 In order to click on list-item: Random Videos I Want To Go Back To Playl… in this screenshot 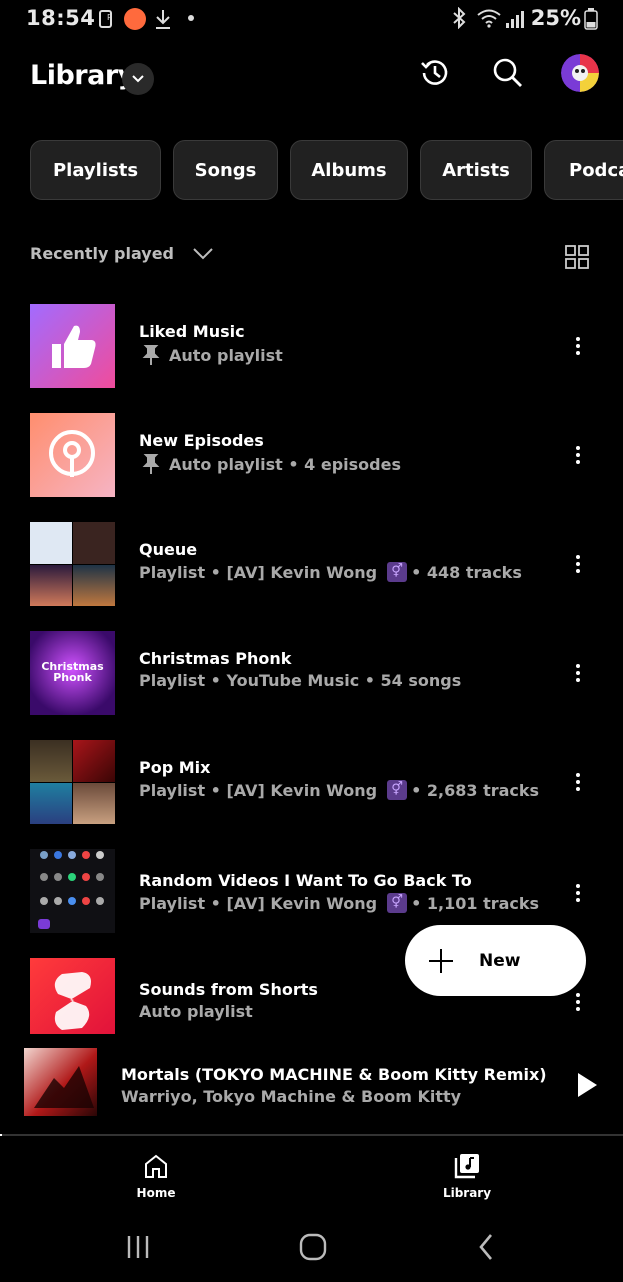, I will do `click(326, 891)`.